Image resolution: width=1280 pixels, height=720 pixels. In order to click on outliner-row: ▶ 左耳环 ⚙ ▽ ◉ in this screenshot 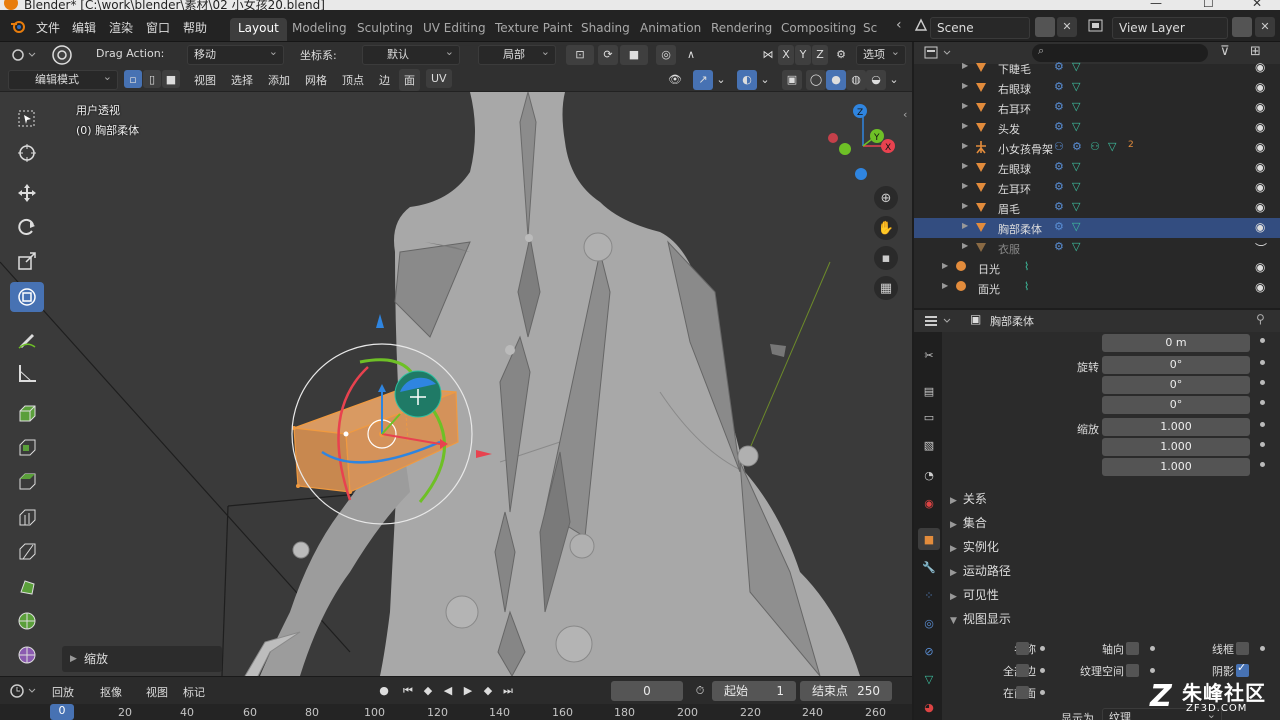, I will do `click(1097, 188)`.